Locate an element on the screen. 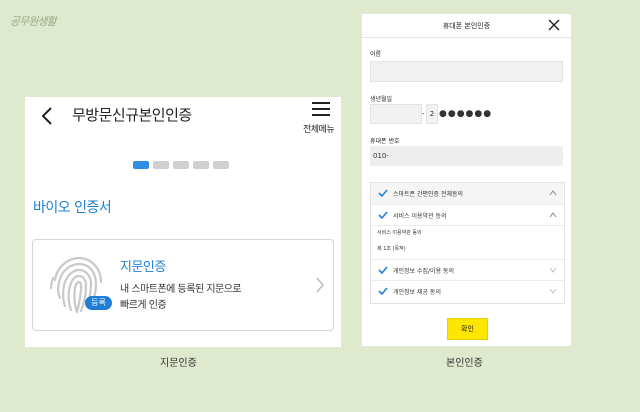 The height and width of the screenshot is (412, 640). agree-item-label: 서비스 이용약관 동의 is located at coordinates (420, 216).